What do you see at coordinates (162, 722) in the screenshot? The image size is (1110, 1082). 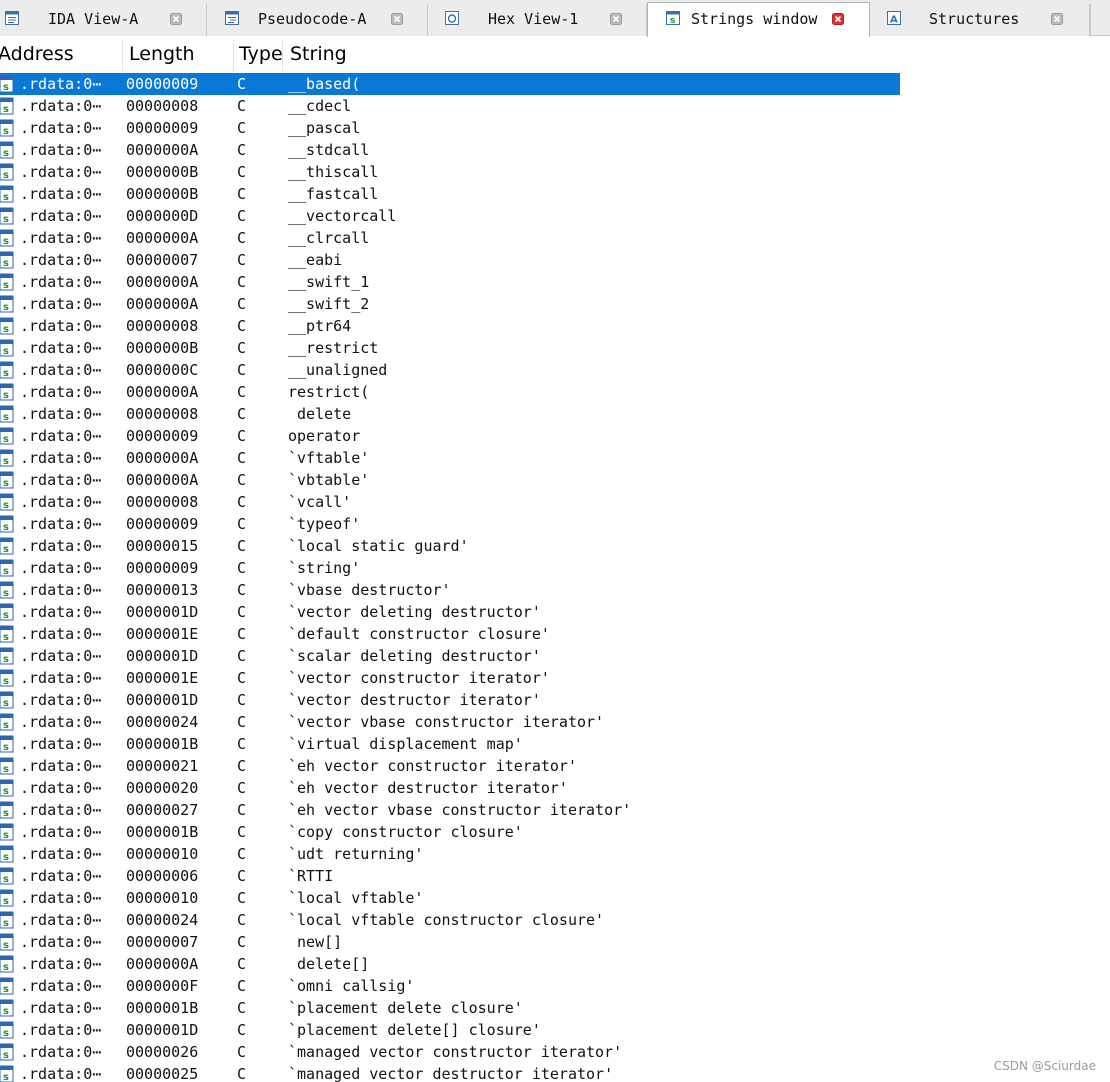 I see `cell-length: 00000024` at bounding box center [162, 722].